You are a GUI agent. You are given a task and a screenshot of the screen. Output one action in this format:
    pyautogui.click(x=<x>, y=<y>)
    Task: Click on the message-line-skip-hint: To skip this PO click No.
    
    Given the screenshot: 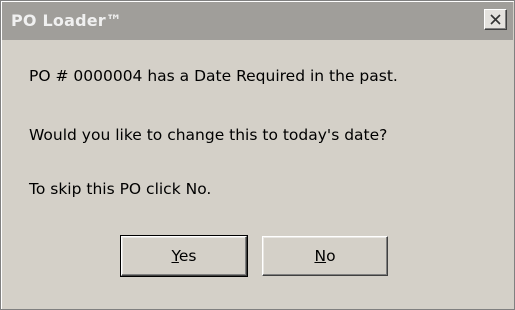 What is the action you would take?
    pyautogui.click(x=120, y=189)
    